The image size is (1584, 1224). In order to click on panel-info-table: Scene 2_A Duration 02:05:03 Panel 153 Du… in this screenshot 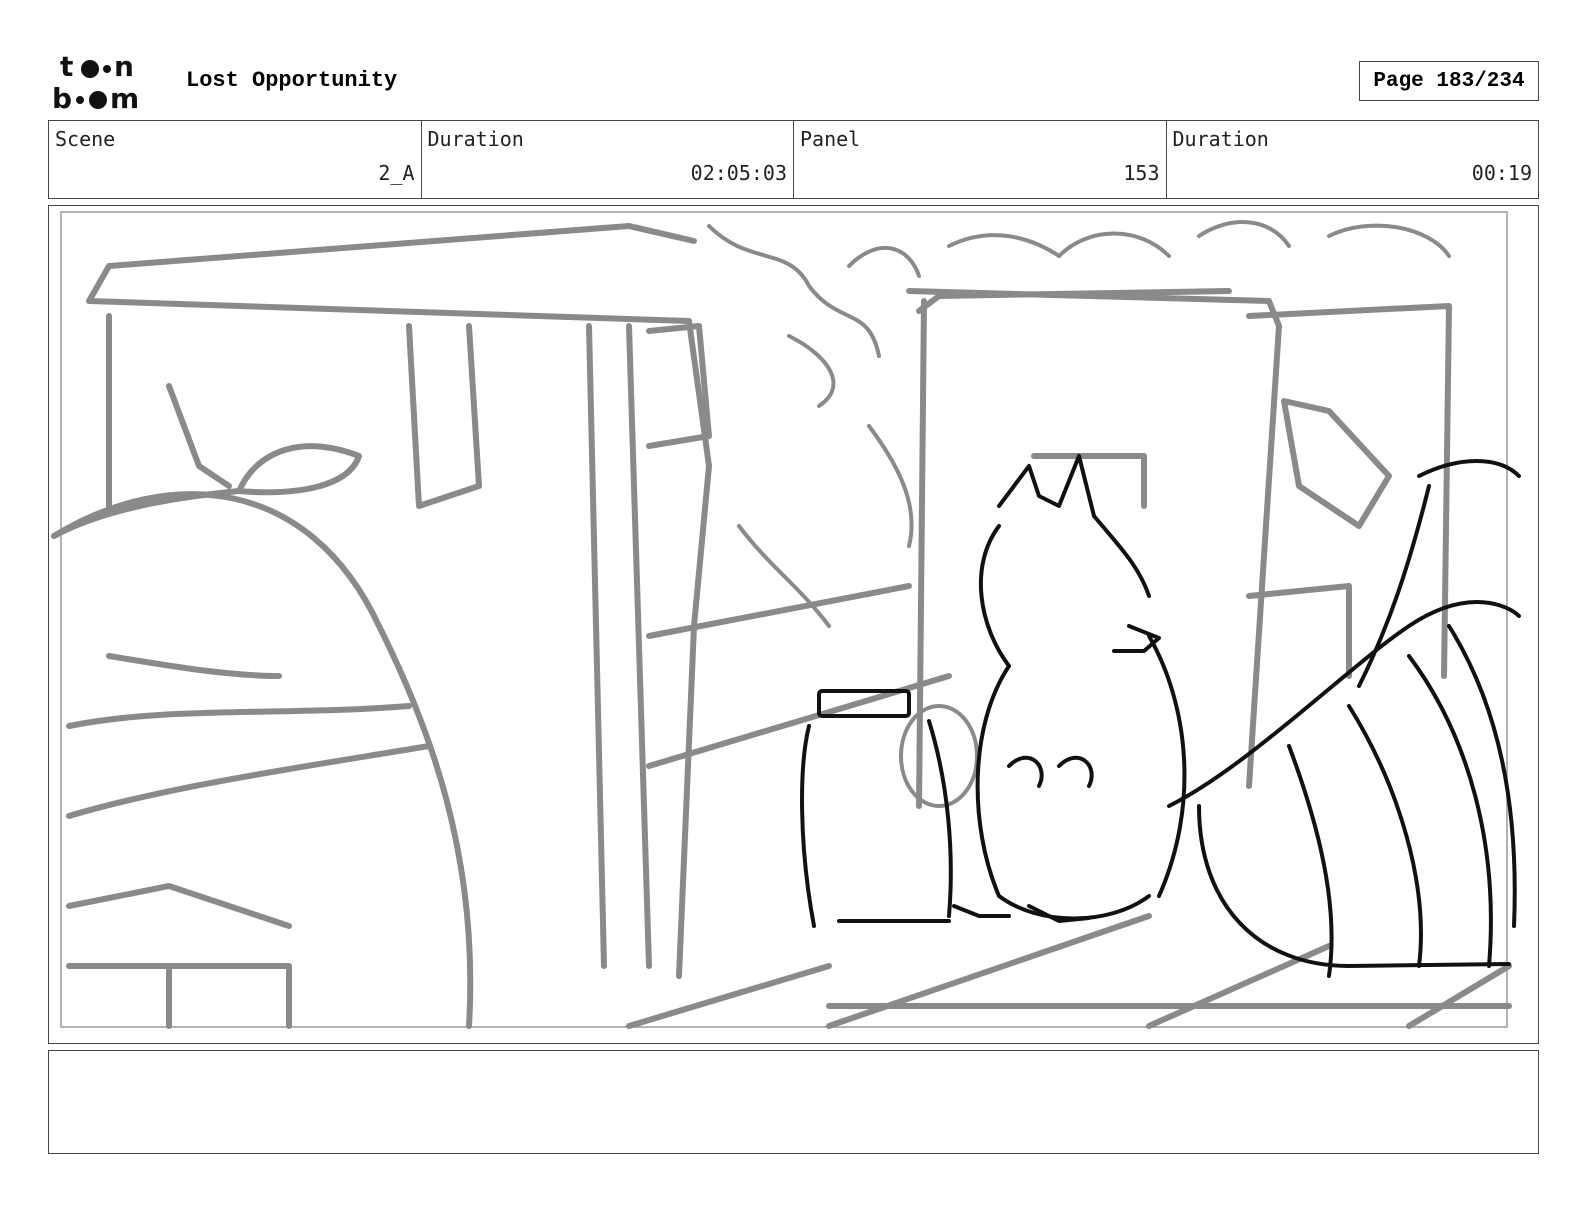, I will do `click(793, 159)`.